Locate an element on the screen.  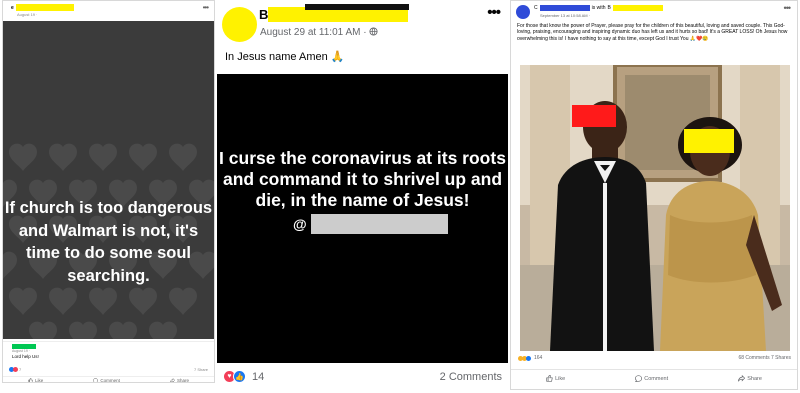
reactions: ♥ 👍 14 is located at coordinates (243, 376).